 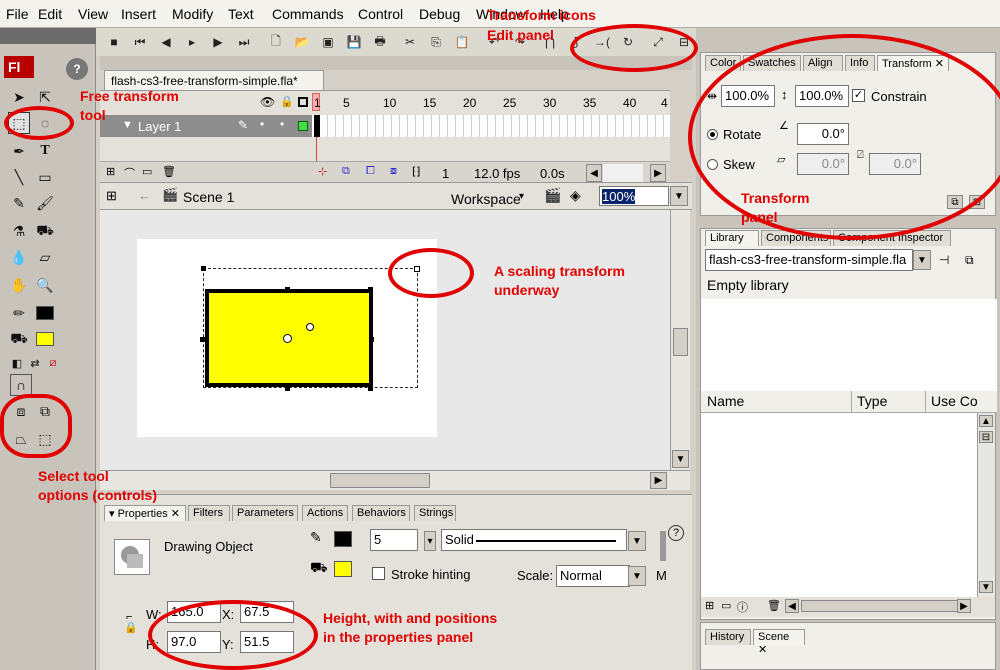 What do you see at coordinates (637, 541) in the screenshot?
I see `stroke-style-dropdown: ▼` at bounding box center [637, 541].